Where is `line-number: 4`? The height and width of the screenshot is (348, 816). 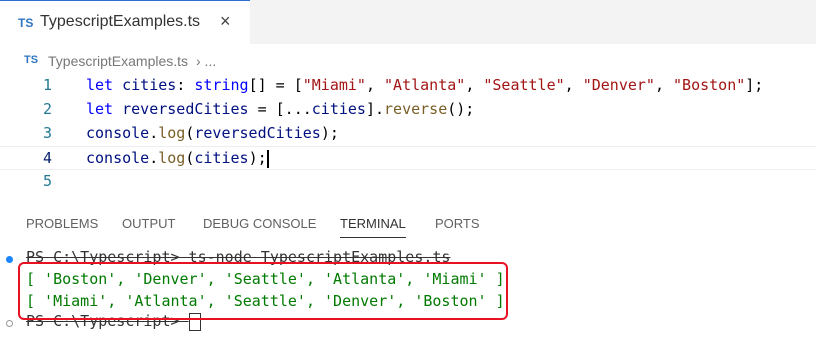
line-number: 4 is located at coordinates (47, 158).